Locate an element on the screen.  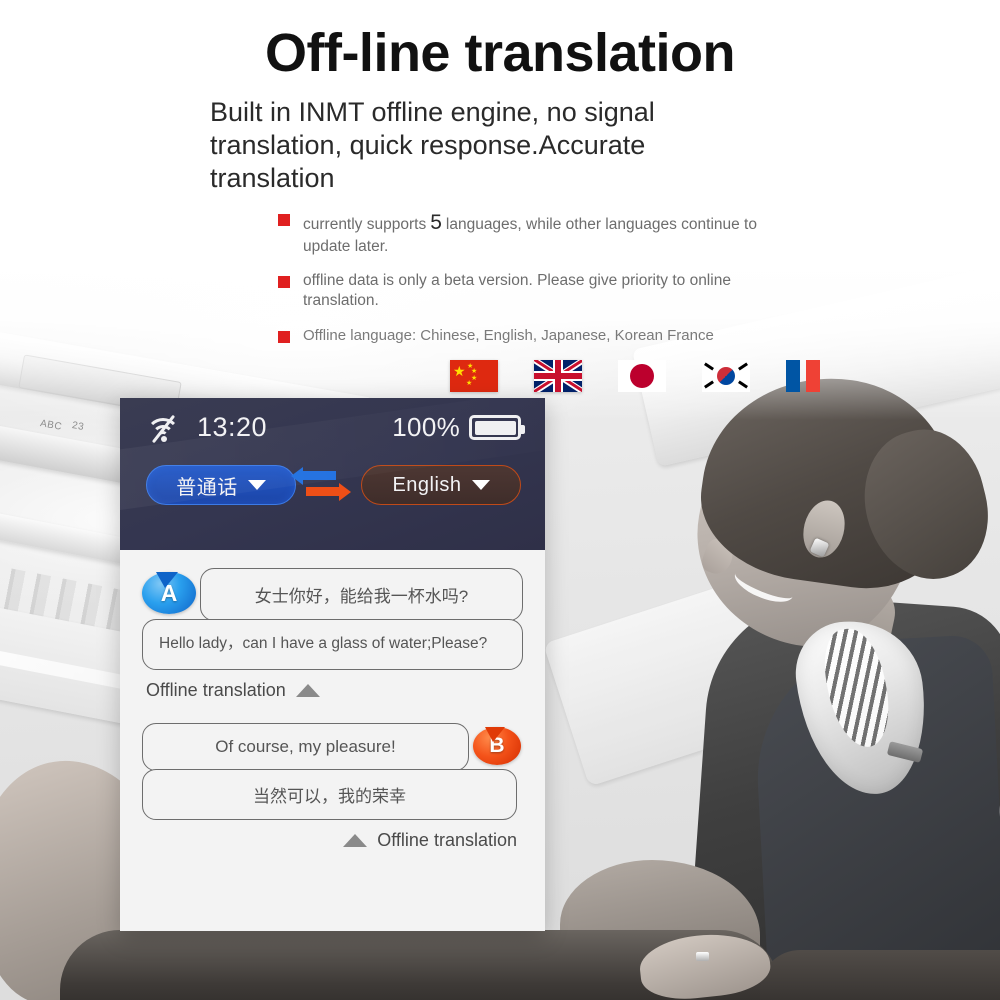
message-a-original: 女士你好，能给我一杯水吗? is located at coordinates (361, 594).